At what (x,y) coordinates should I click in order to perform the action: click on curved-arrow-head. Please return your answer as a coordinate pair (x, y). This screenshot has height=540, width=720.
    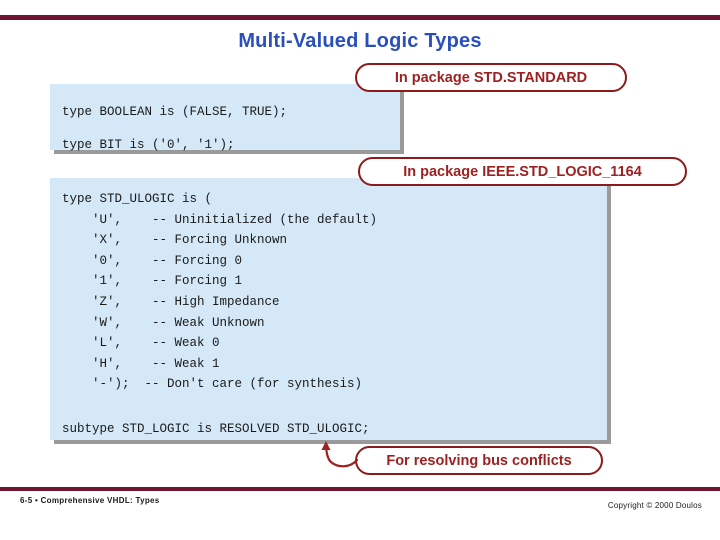
    Looking at the image, I should click on (326, 445).